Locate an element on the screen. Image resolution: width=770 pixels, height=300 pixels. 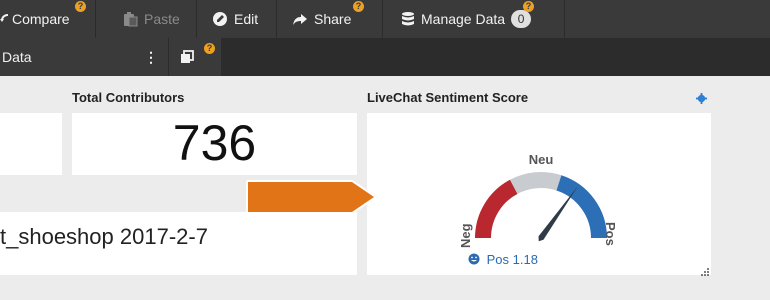
contributors-card-title: Total Contributors is located at coordinates (128, 97).